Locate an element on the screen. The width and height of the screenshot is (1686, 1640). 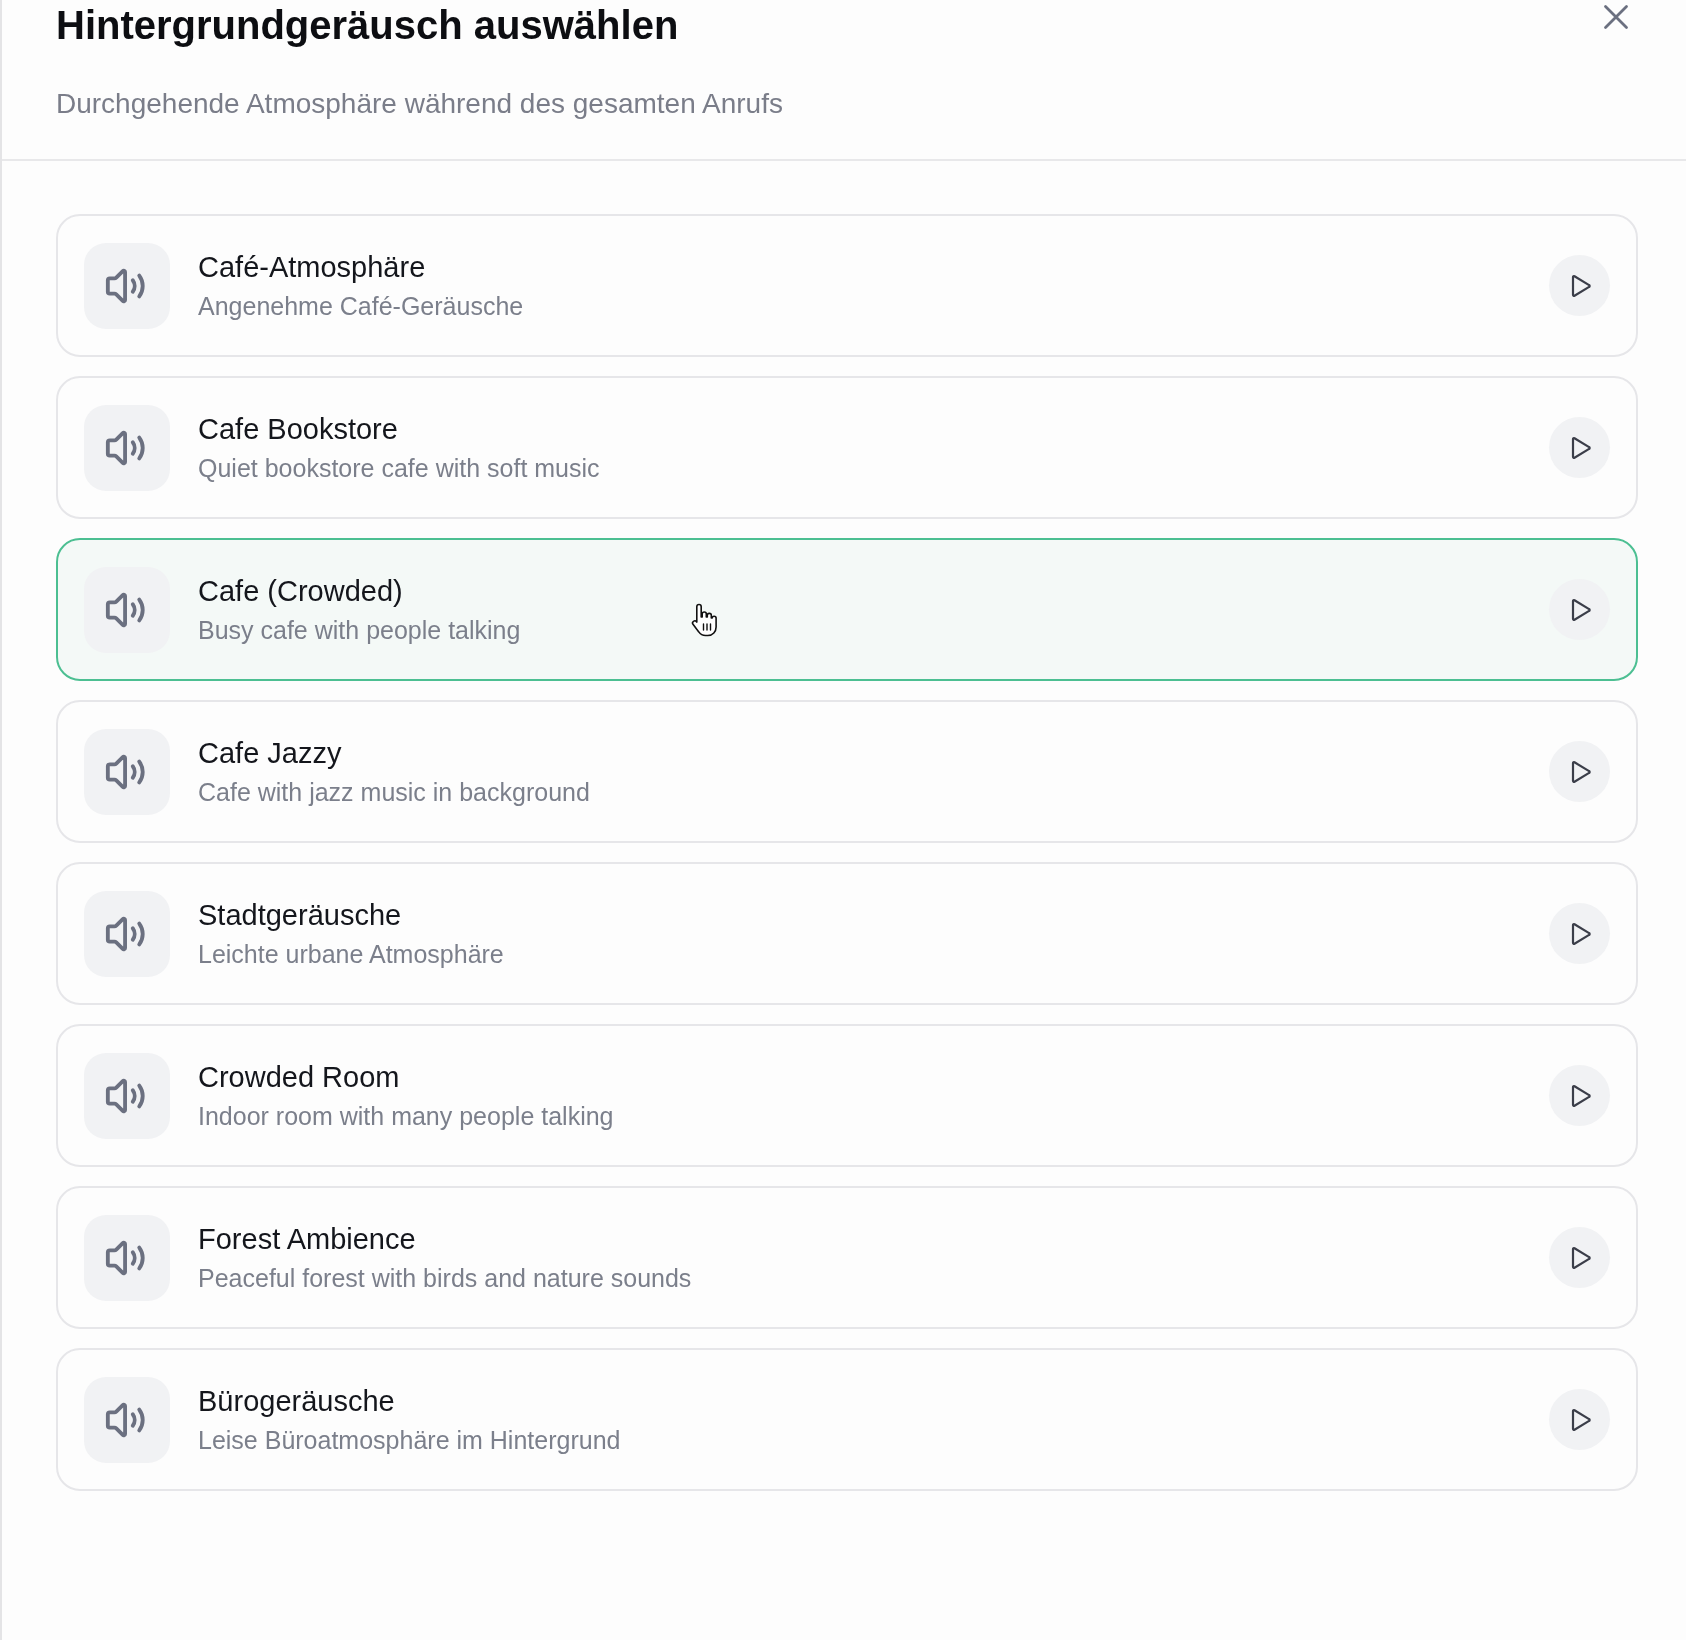
sound-name: Crowded Room is located at coordinates (299, 1076).